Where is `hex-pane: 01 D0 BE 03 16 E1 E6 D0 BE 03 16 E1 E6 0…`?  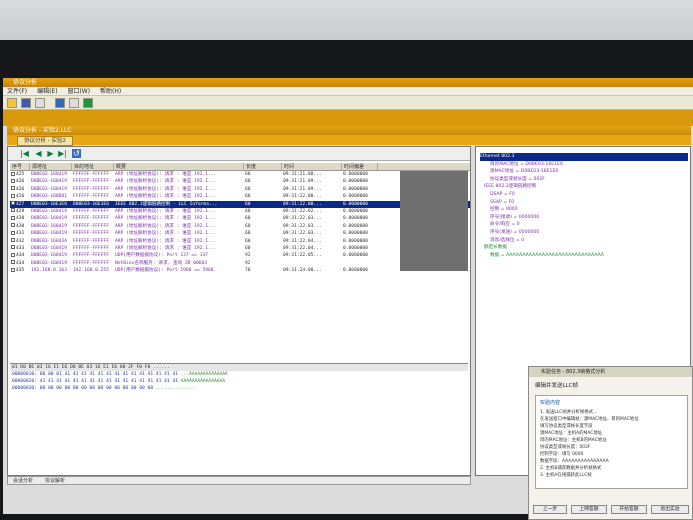
hex-pane: 01 D0 BE 03 16 E1 E6 D0 BE 03 16 E1 E6 0… is located at coordinates (239, 413).